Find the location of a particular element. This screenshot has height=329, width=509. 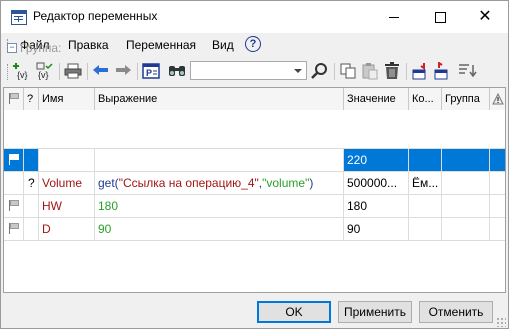

row-value-cell: 220 is located at coordinates (376, 160).